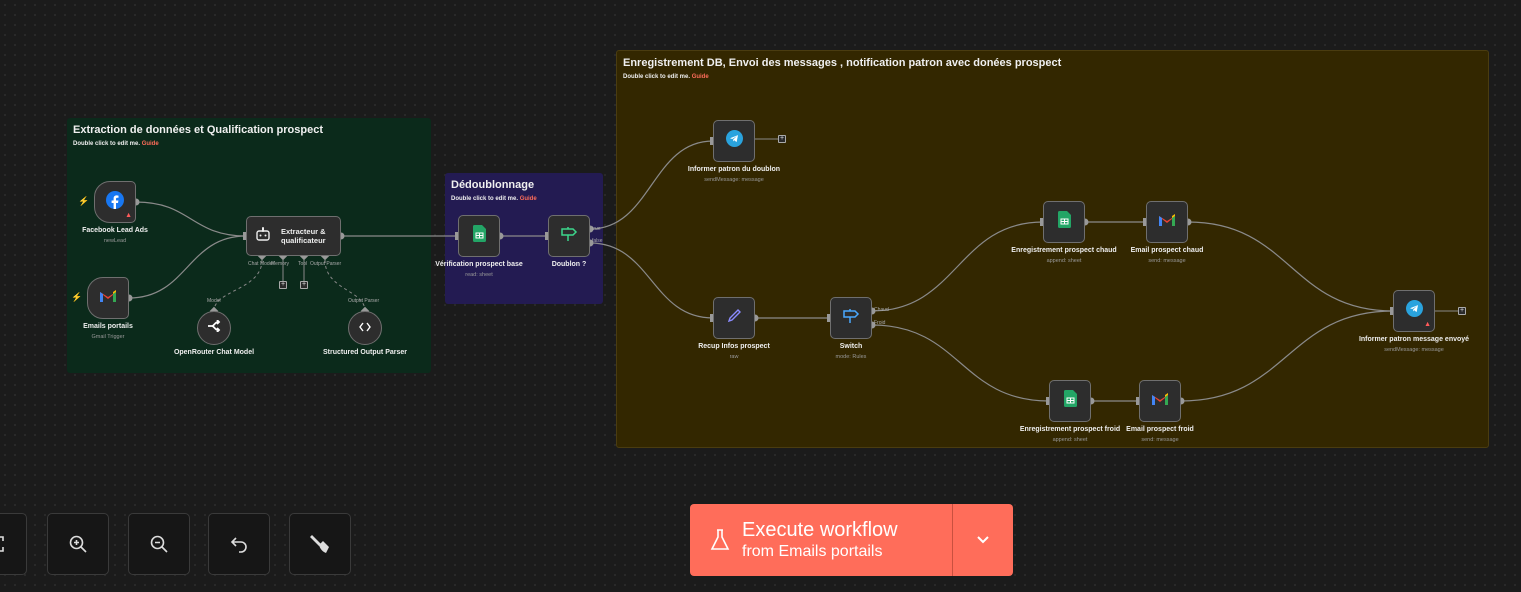 The image size is (1521, 592). I want to click on node-label: Structured Output Parser, so click(365, 354).